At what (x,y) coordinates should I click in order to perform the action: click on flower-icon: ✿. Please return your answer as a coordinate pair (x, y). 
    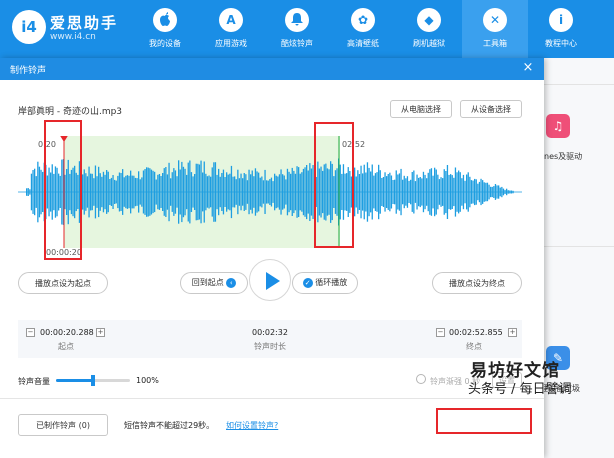
    Looking at the image, I should click on (363, 20).